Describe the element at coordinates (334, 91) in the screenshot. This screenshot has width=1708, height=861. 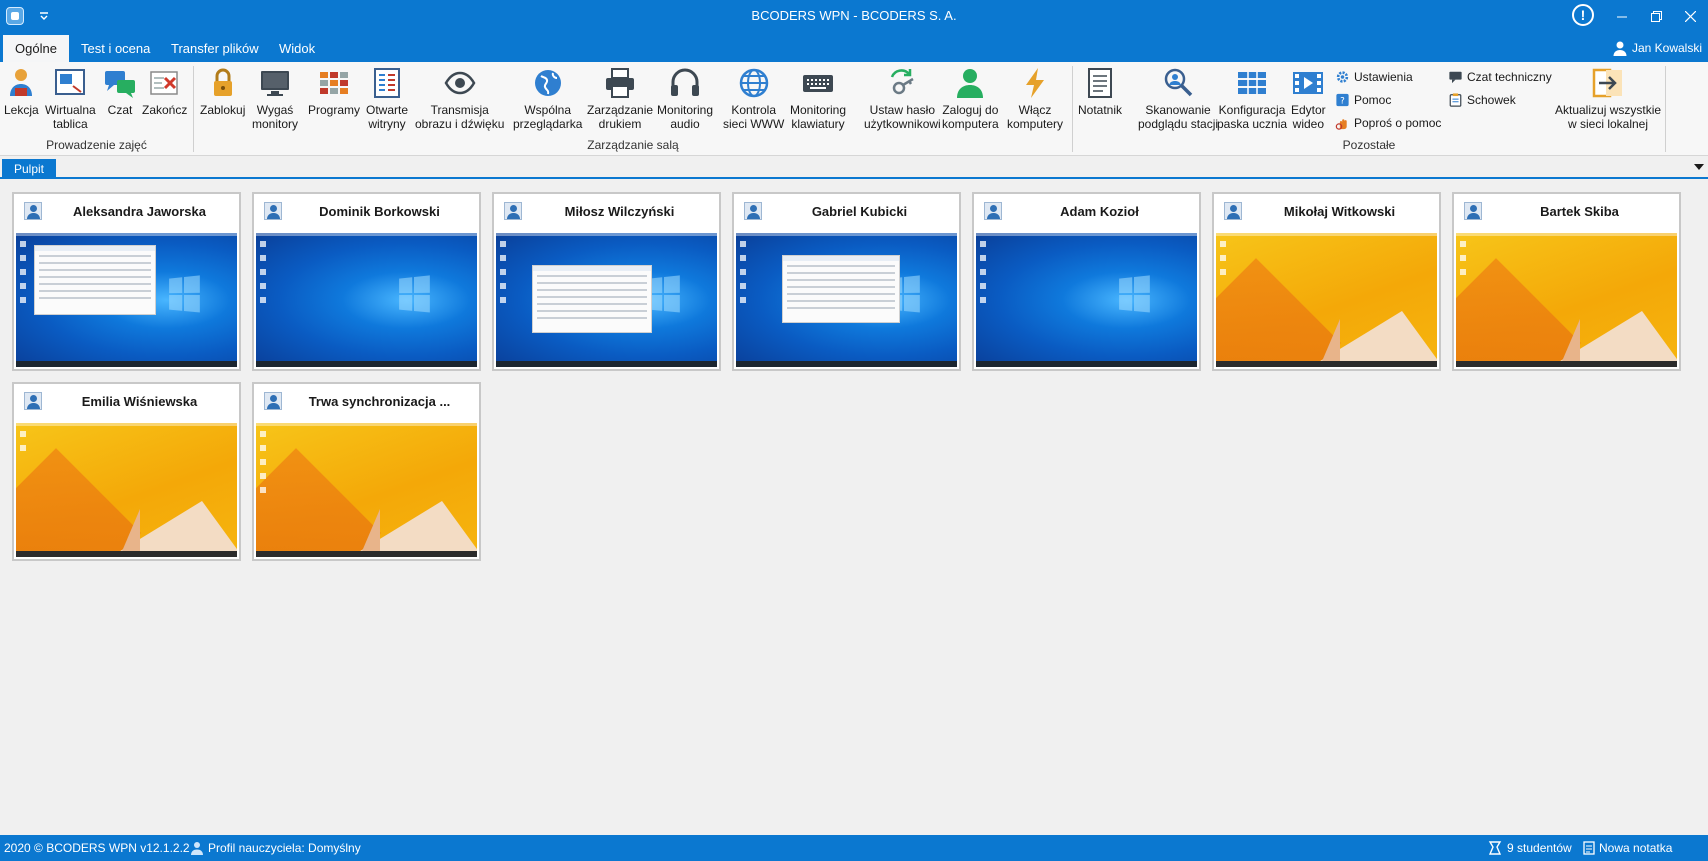
I see `programy-button: Programy` at that location.